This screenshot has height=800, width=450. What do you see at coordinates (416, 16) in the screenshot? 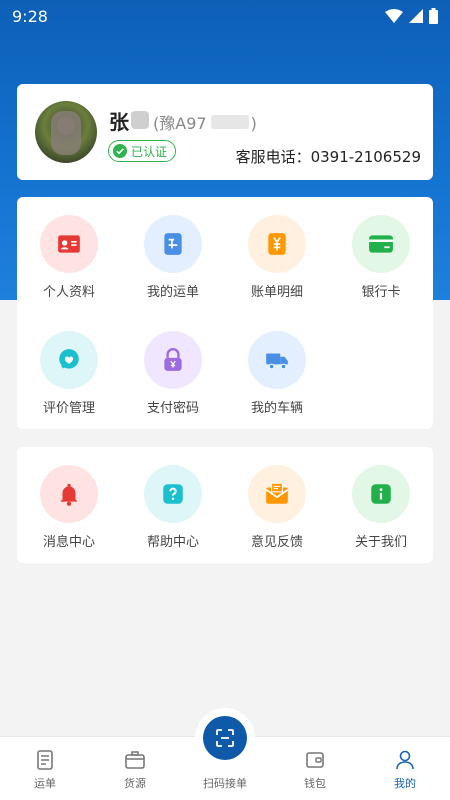
I see `signal-icon` at bounding box center [416, 16].